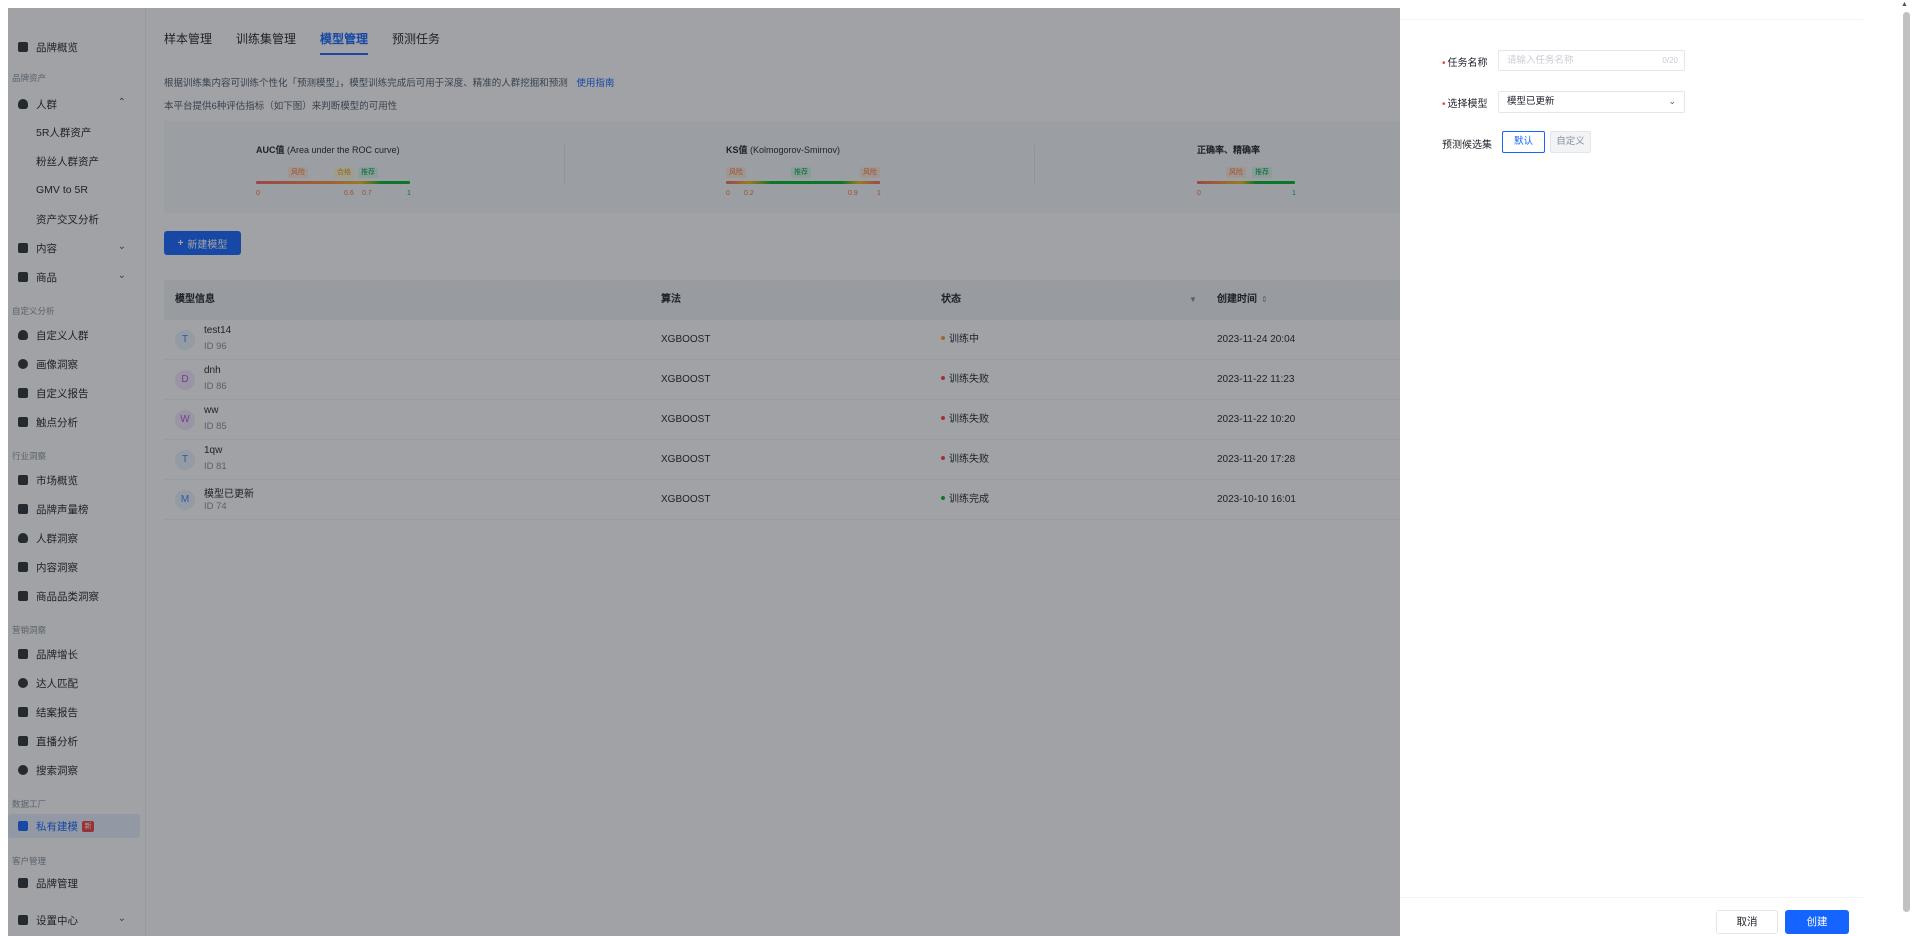 Image resolution: width=1914 pixels, height=936 pixels. Describe the element at coordinates (1531, 101) in the screenshot. I see `model-select-value: 模型已更新` at that location.